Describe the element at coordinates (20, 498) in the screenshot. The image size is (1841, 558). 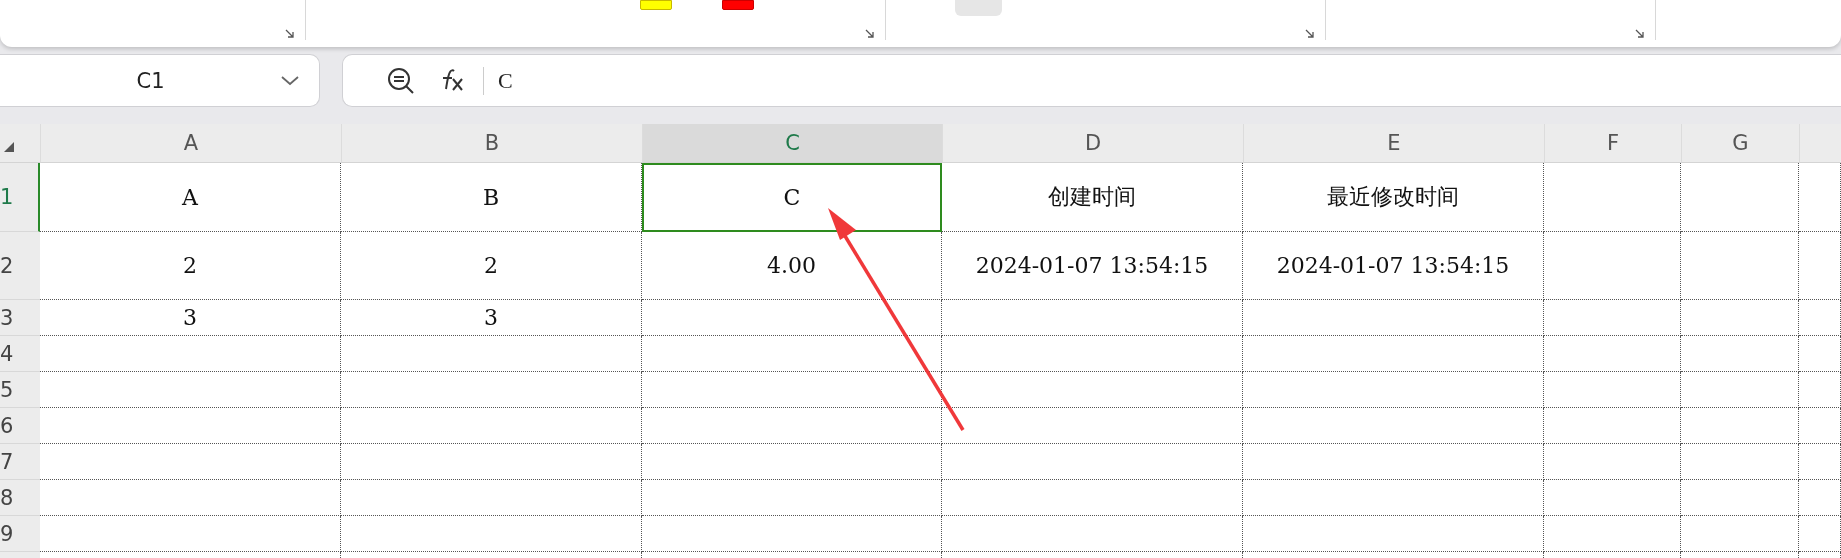
I see `row-header: 8` at that location.